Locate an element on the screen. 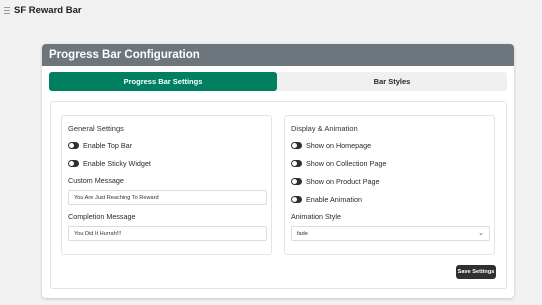 The width and height of the screenshot is (542, 305). enable-top-bar-label: Enable Top Bar is located at coordinates (108, 145).